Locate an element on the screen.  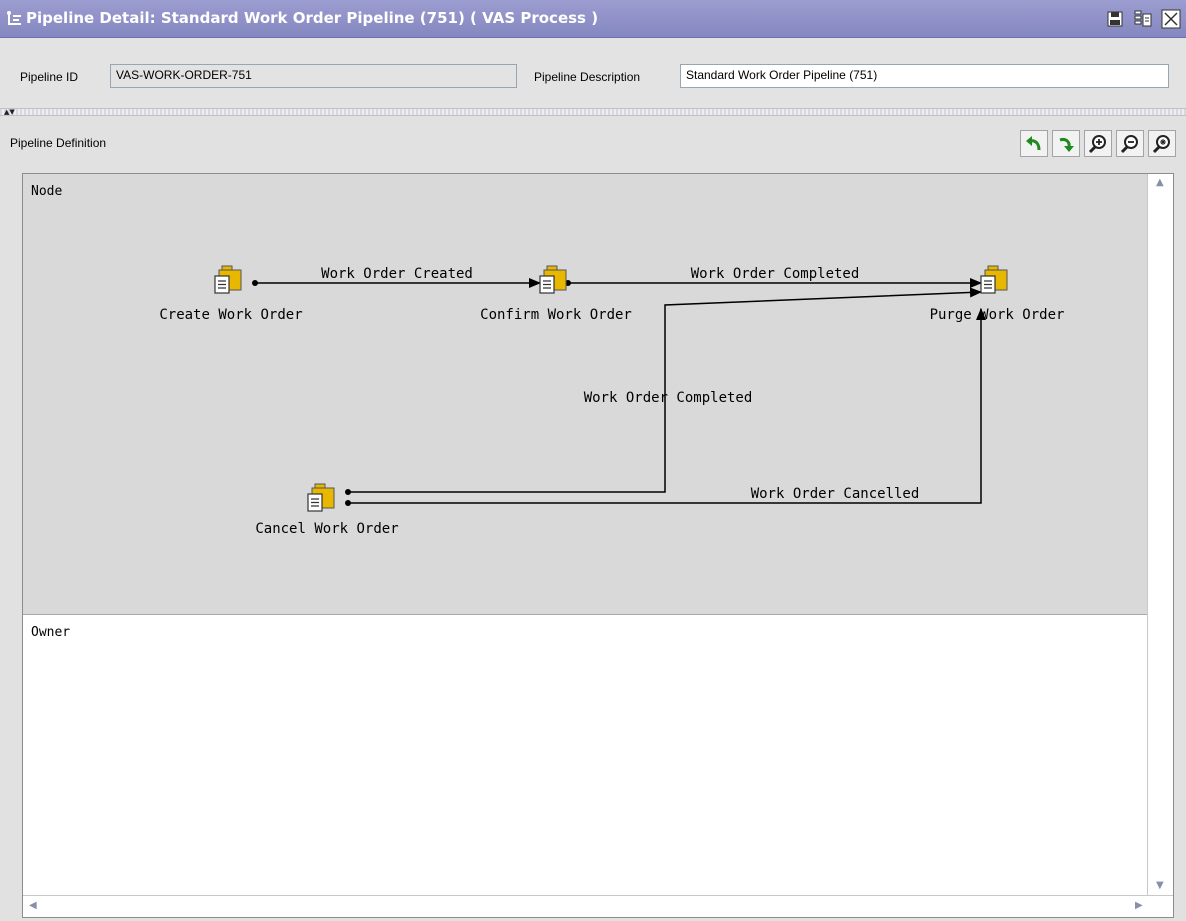
node-purge-icon is located at coordinates (994, 279).